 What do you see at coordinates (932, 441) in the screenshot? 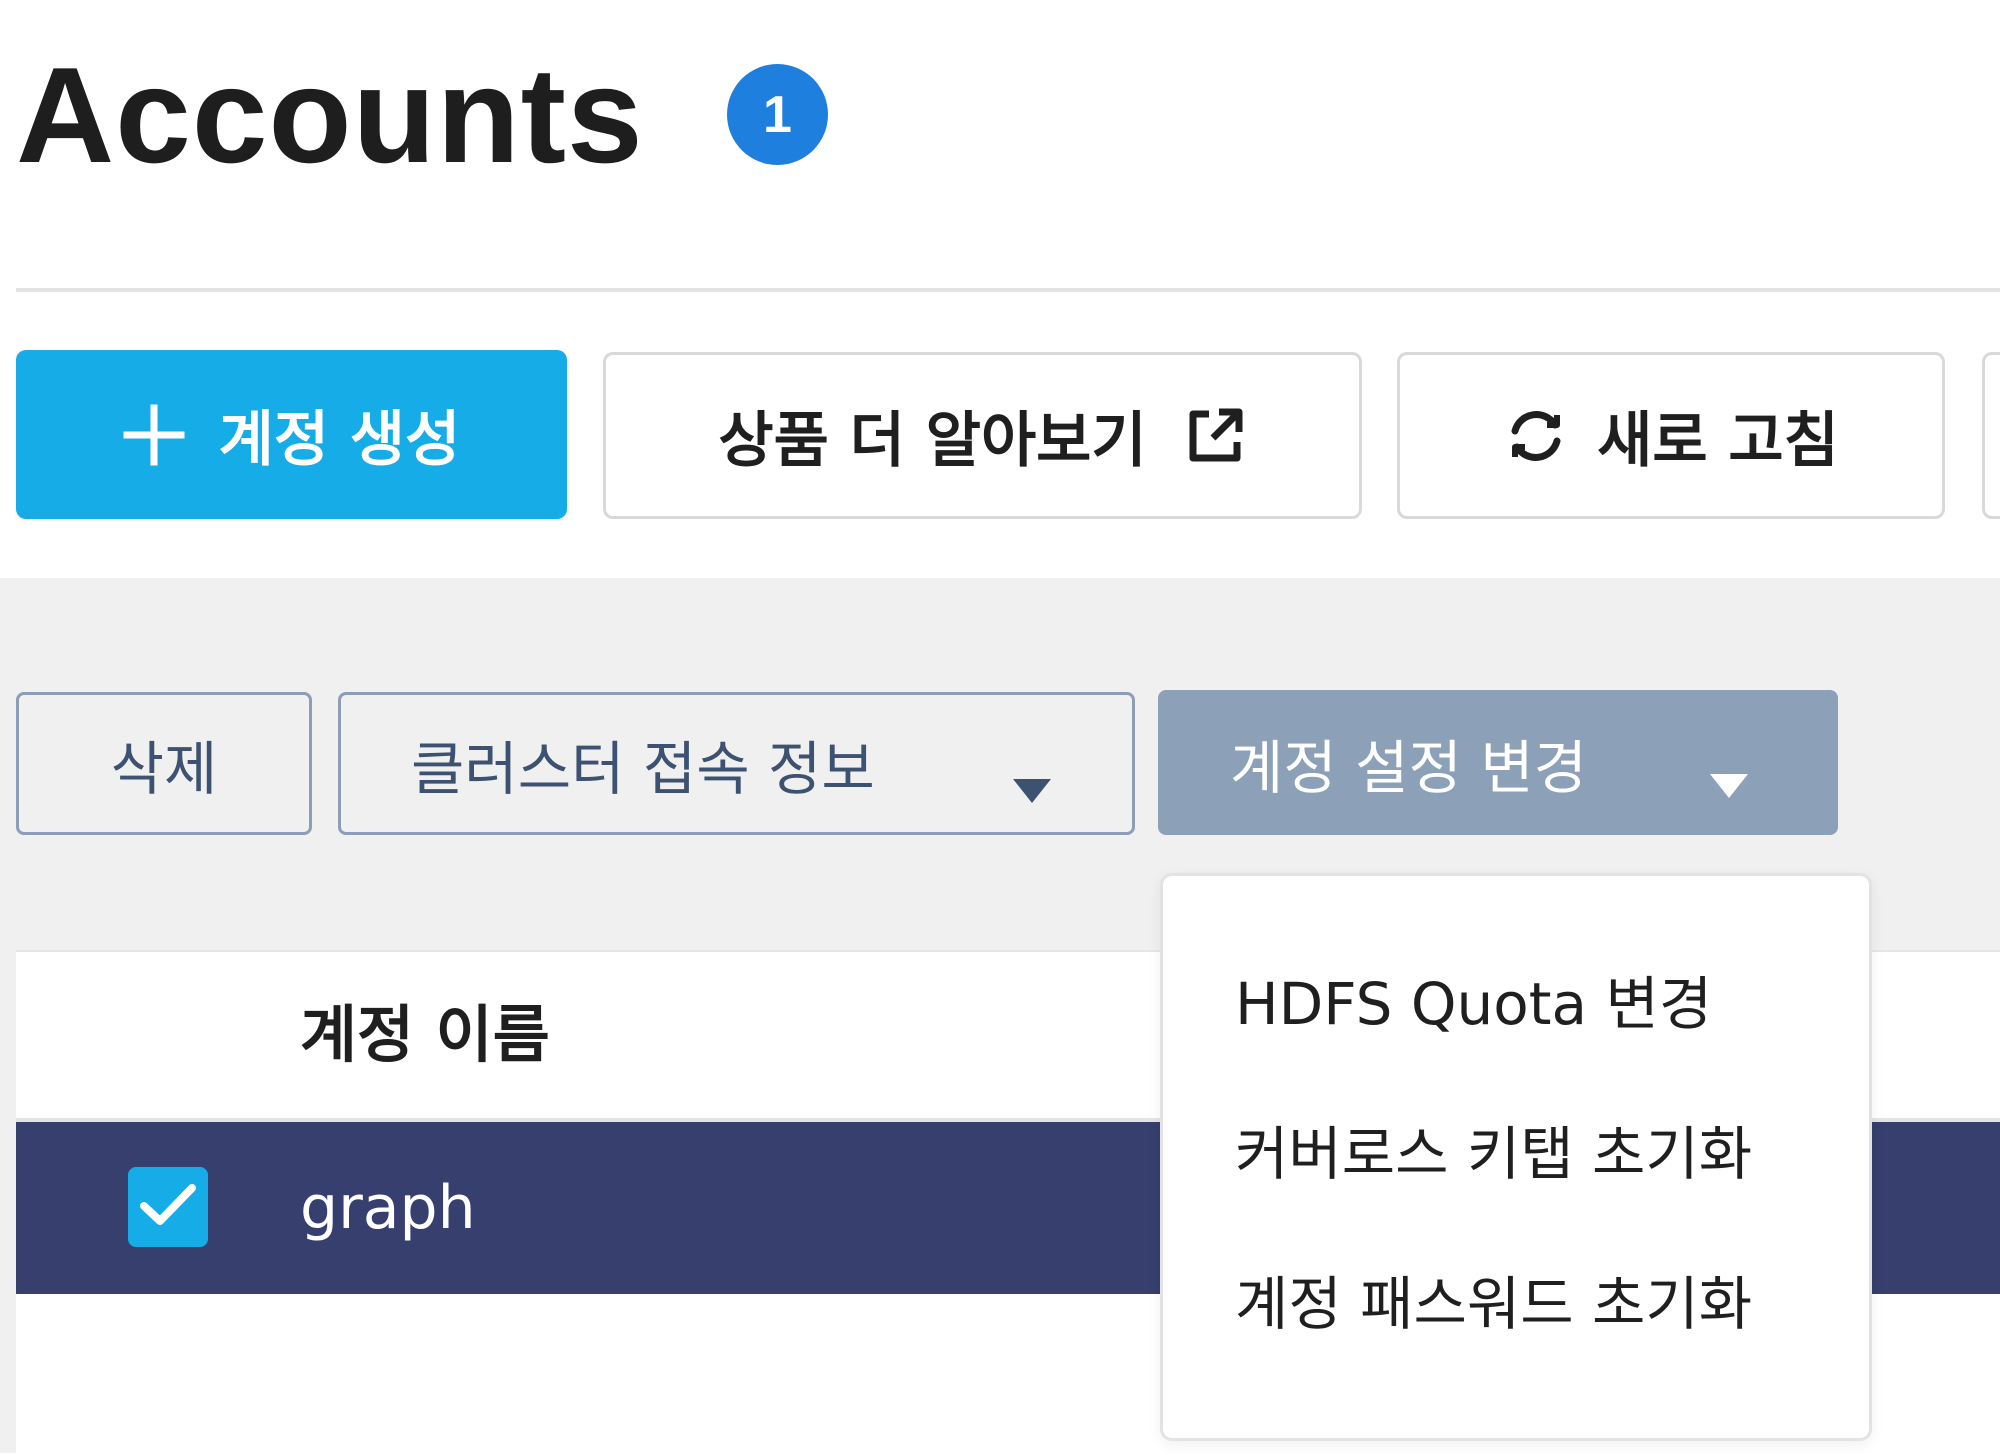
I see `learn-more-label: 상품 더 알아보기` at bounding box center [932, 441].